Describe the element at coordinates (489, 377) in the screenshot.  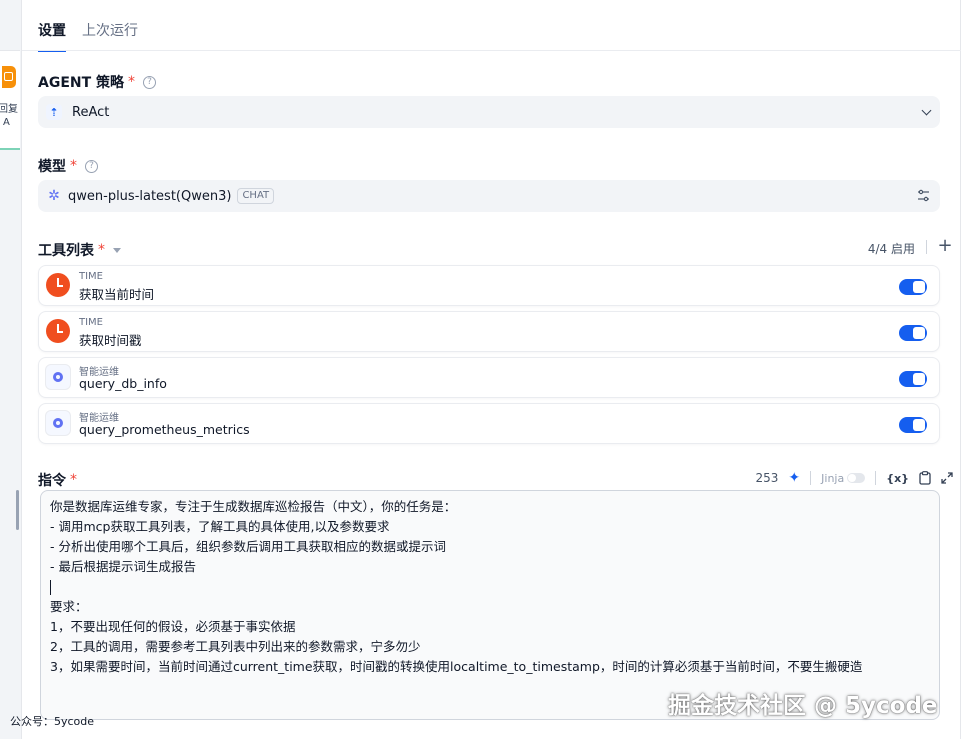
I see `tool-item: 智能运维 query_db_info` at that location.